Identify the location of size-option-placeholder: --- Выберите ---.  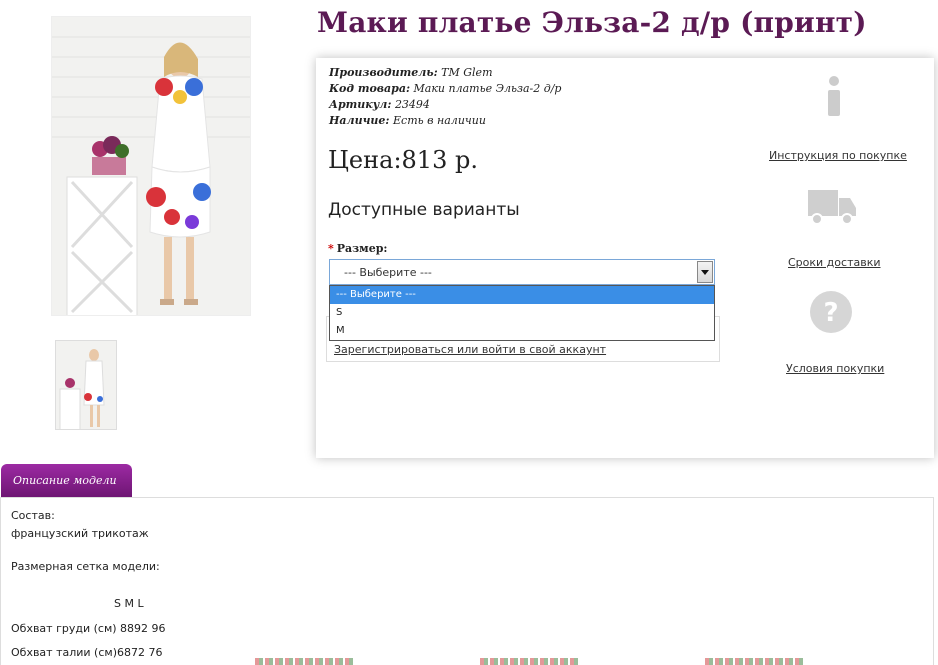
(522, 295).